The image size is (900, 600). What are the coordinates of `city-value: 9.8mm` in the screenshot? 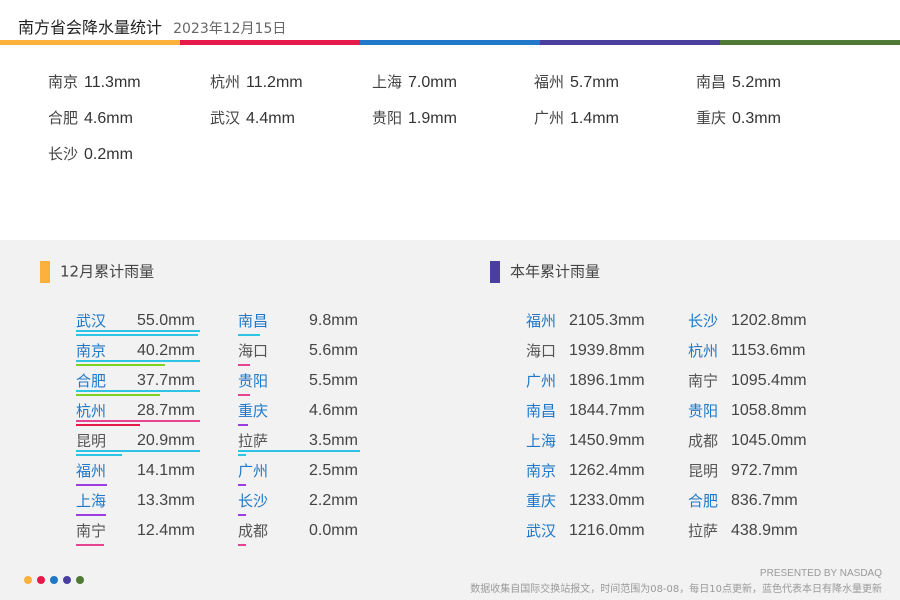 It's located at (333, 320).